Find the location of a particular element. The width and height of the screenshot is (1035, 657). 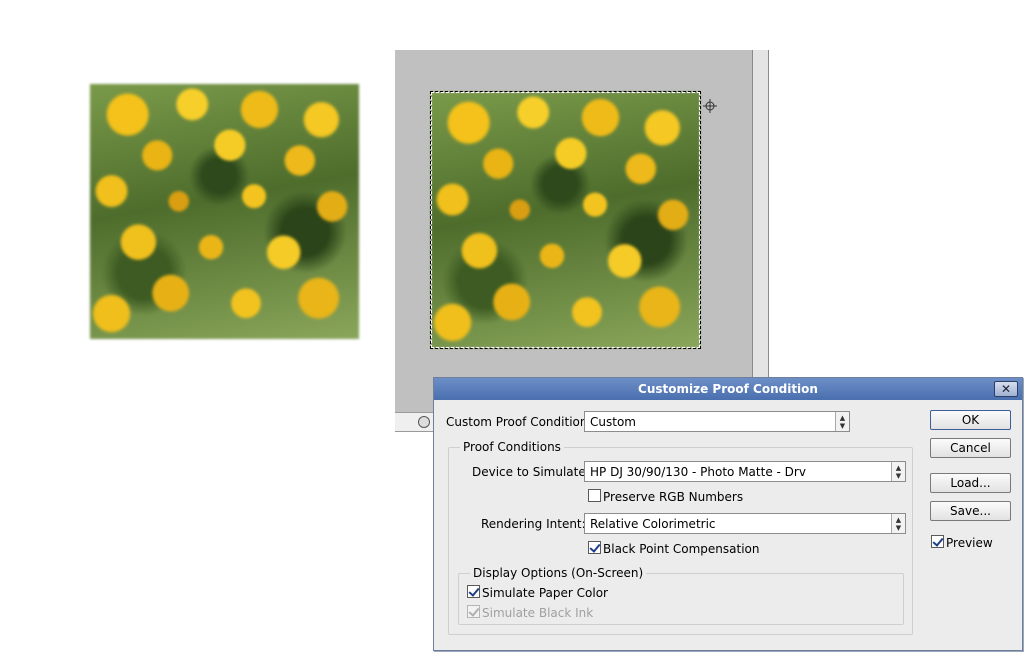

simulate-paper-color-checkbox is located at coordinates (473, 591).